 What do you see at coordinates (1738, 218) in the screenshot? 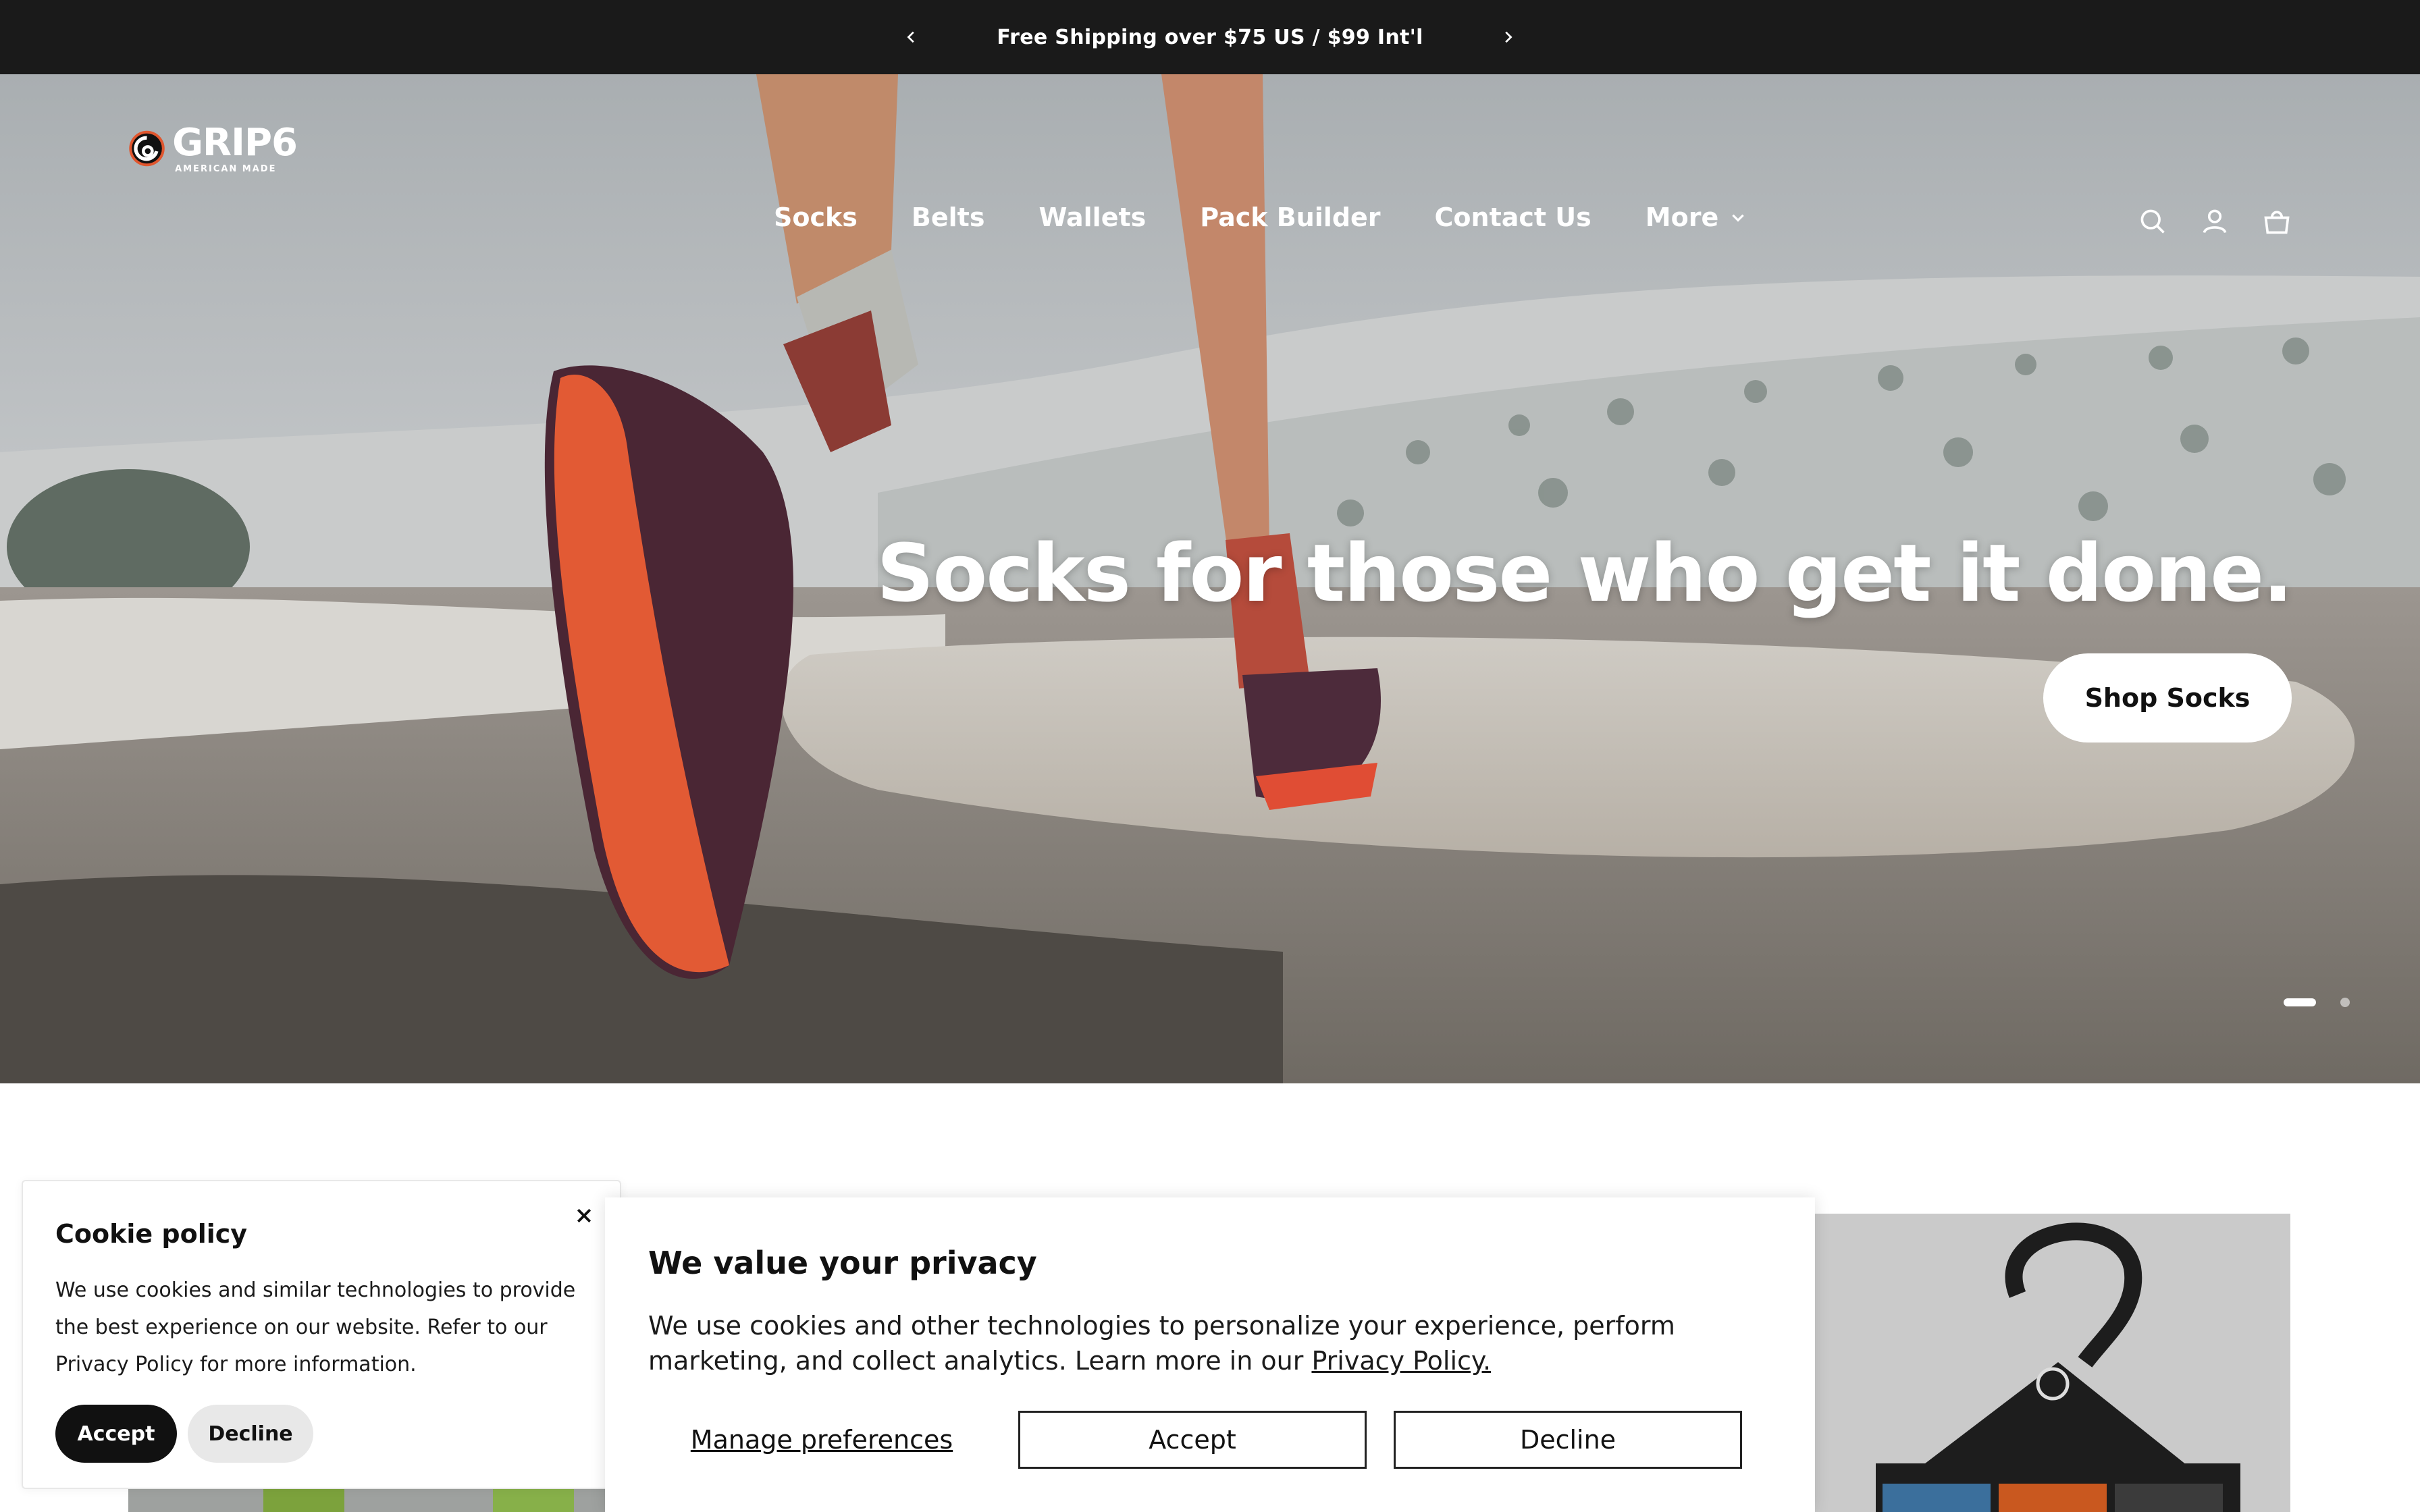
I see `chevron-down-icon` at bounding box center [1738, 218].